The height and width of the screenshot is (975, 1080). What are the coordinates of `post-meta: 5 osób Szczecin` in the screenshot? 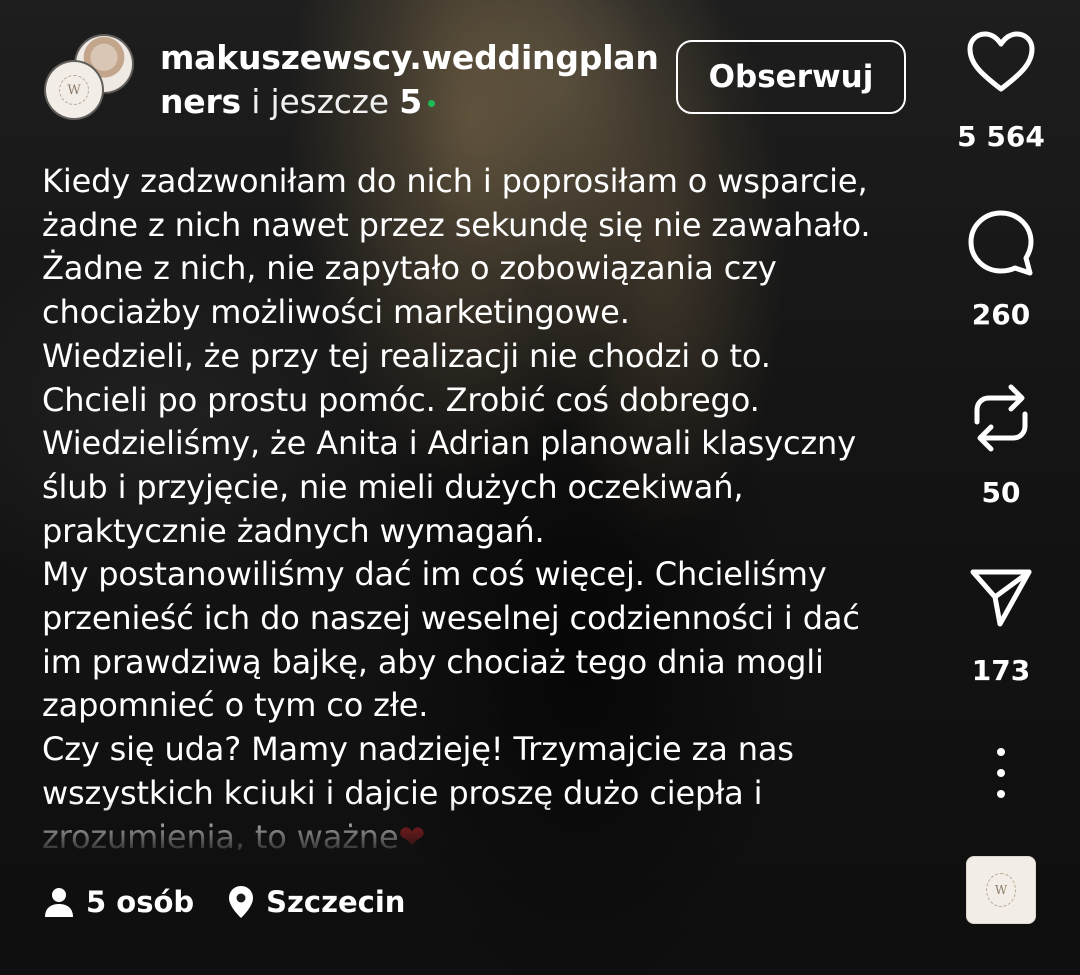 It's located at (224, 902).